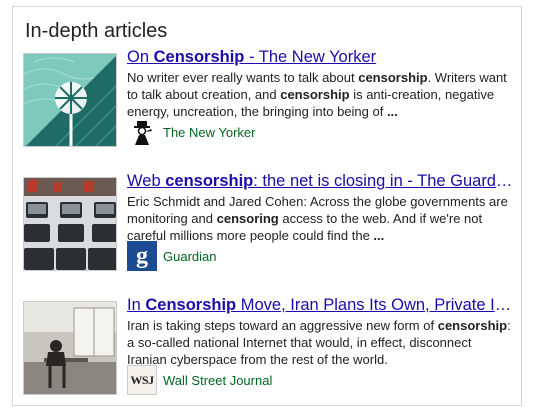  What do you see at coordinates (70, 224) in the screenshot?
I see `internet-cafe-monitors-photo-icon` at bounding box center [70, 224].